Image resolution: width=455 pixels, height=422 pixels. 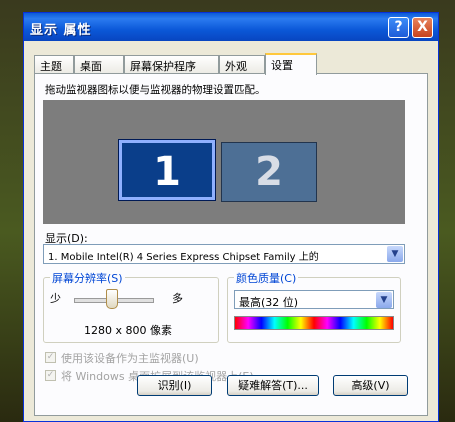 What do you see at coordinates (269, 302) in the screenshot?
I see `color-quality-value: 最高(32 位)` at bounding box center [269, 302].